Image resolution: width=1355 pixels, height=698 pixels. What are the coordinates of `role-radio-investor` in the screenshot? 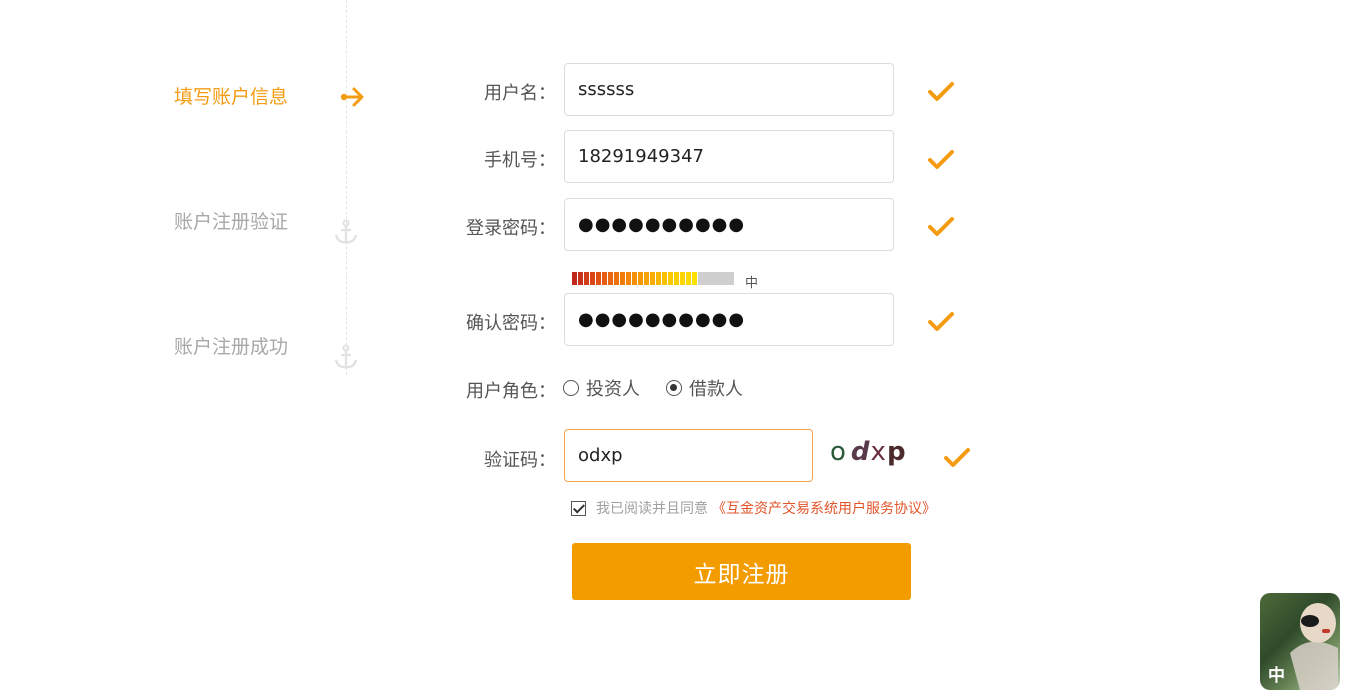 It's located at (571, 388).